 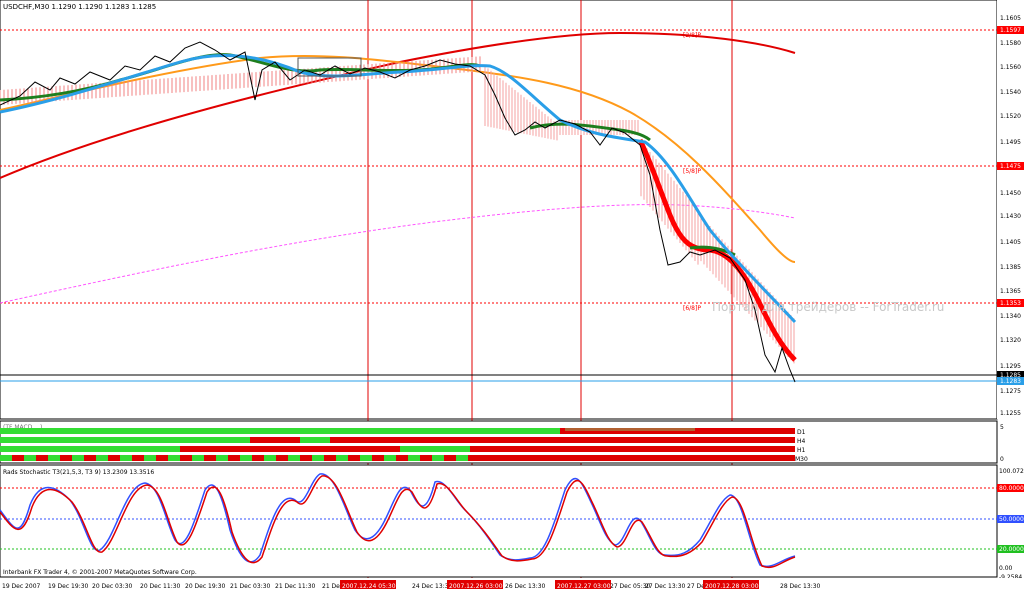 What do you see at coordinates (732, 586) in the screenshot?
I see `time-highlight-label: 2007.12.28 03:00` at bounding box center [732, 586].